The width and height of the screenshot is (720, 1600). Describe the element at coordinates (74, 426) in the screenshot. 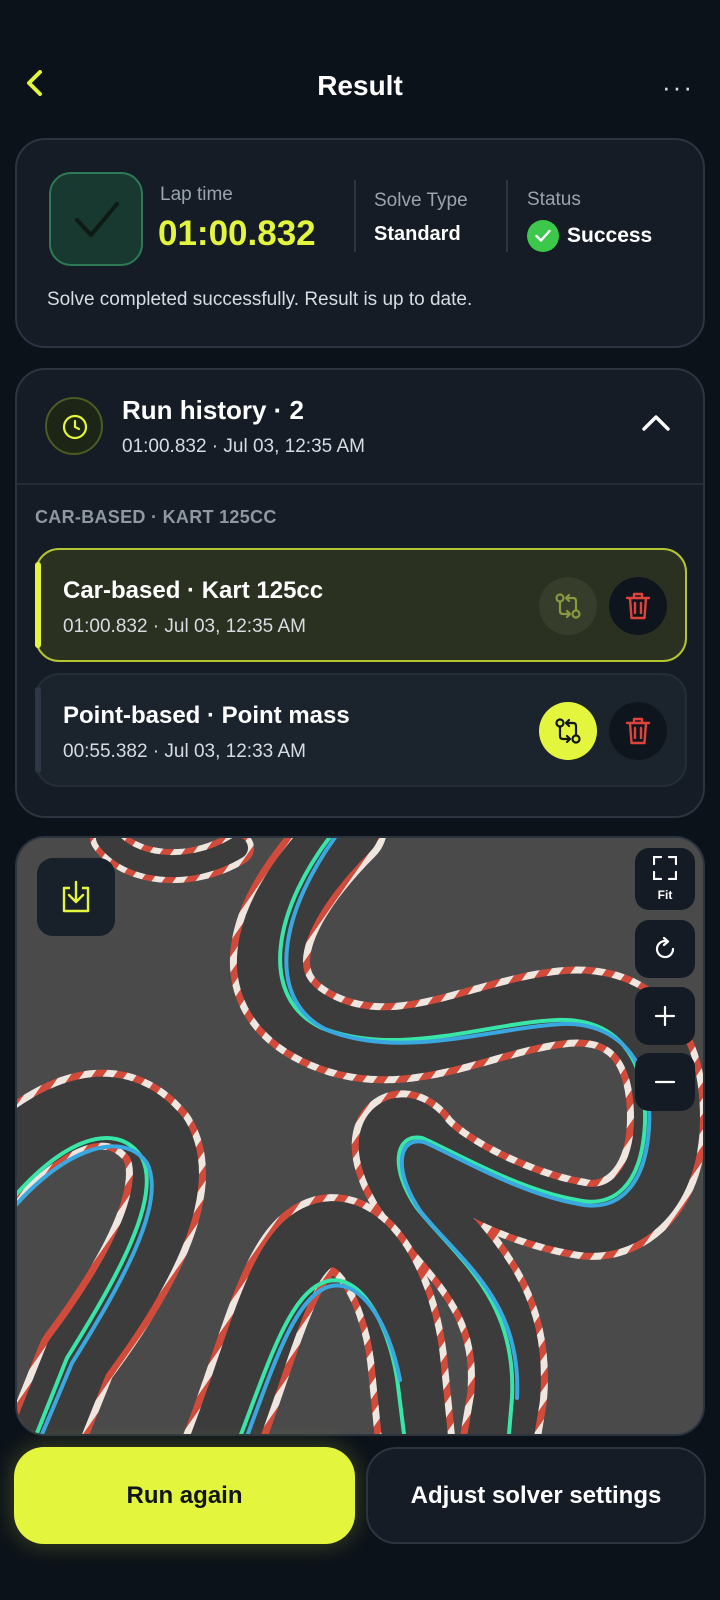

I see `clock-icon` at that location.